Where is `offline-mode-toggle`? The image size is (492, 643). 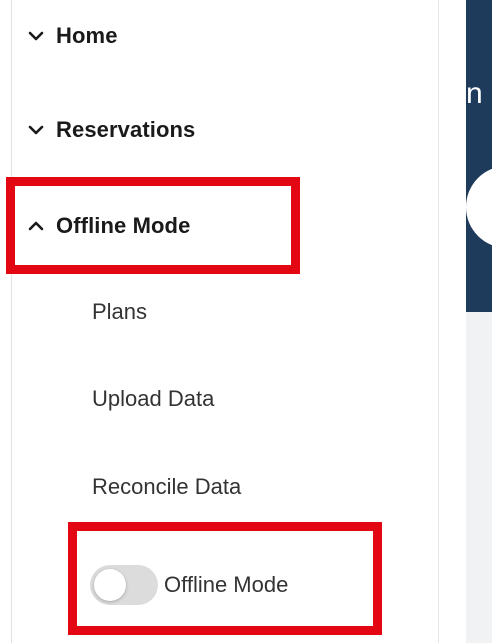
offline-mode-toggle is located at coordinates (124, 585).